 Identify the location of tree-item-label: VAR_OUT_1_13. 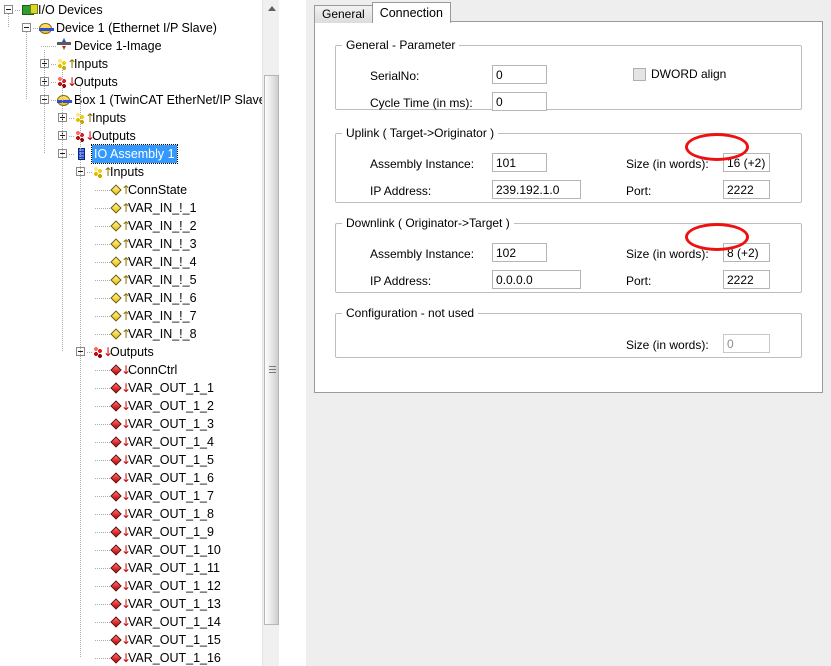
(174, 604).